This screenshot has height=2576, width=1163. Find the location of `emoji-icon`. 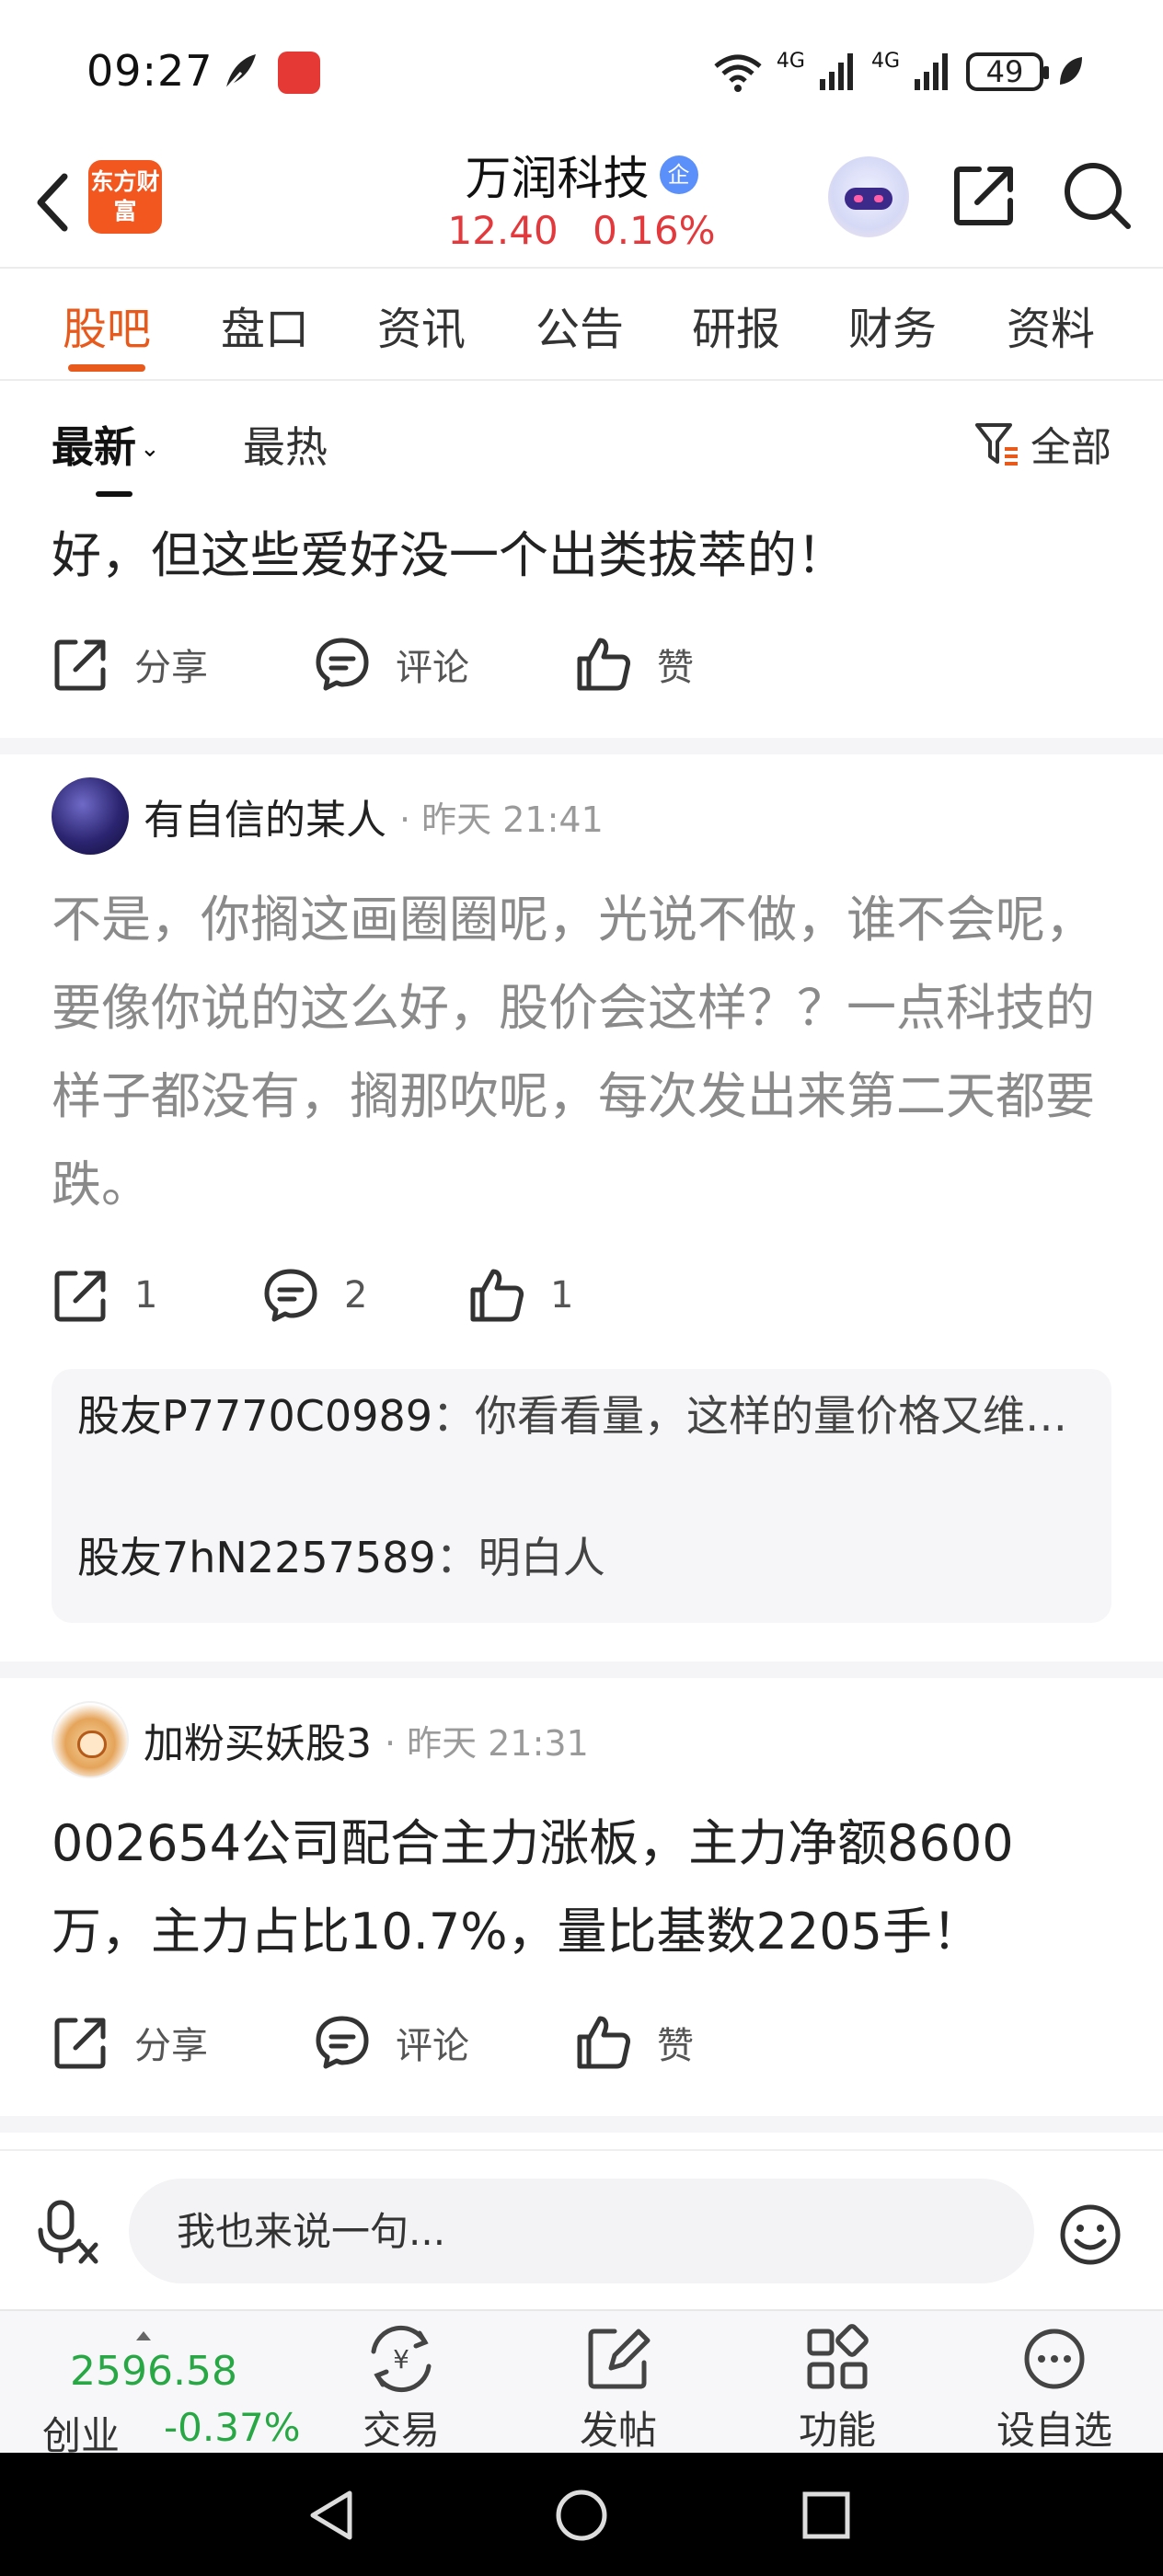

emoji-icon is located at coordinates (1091, 2234).